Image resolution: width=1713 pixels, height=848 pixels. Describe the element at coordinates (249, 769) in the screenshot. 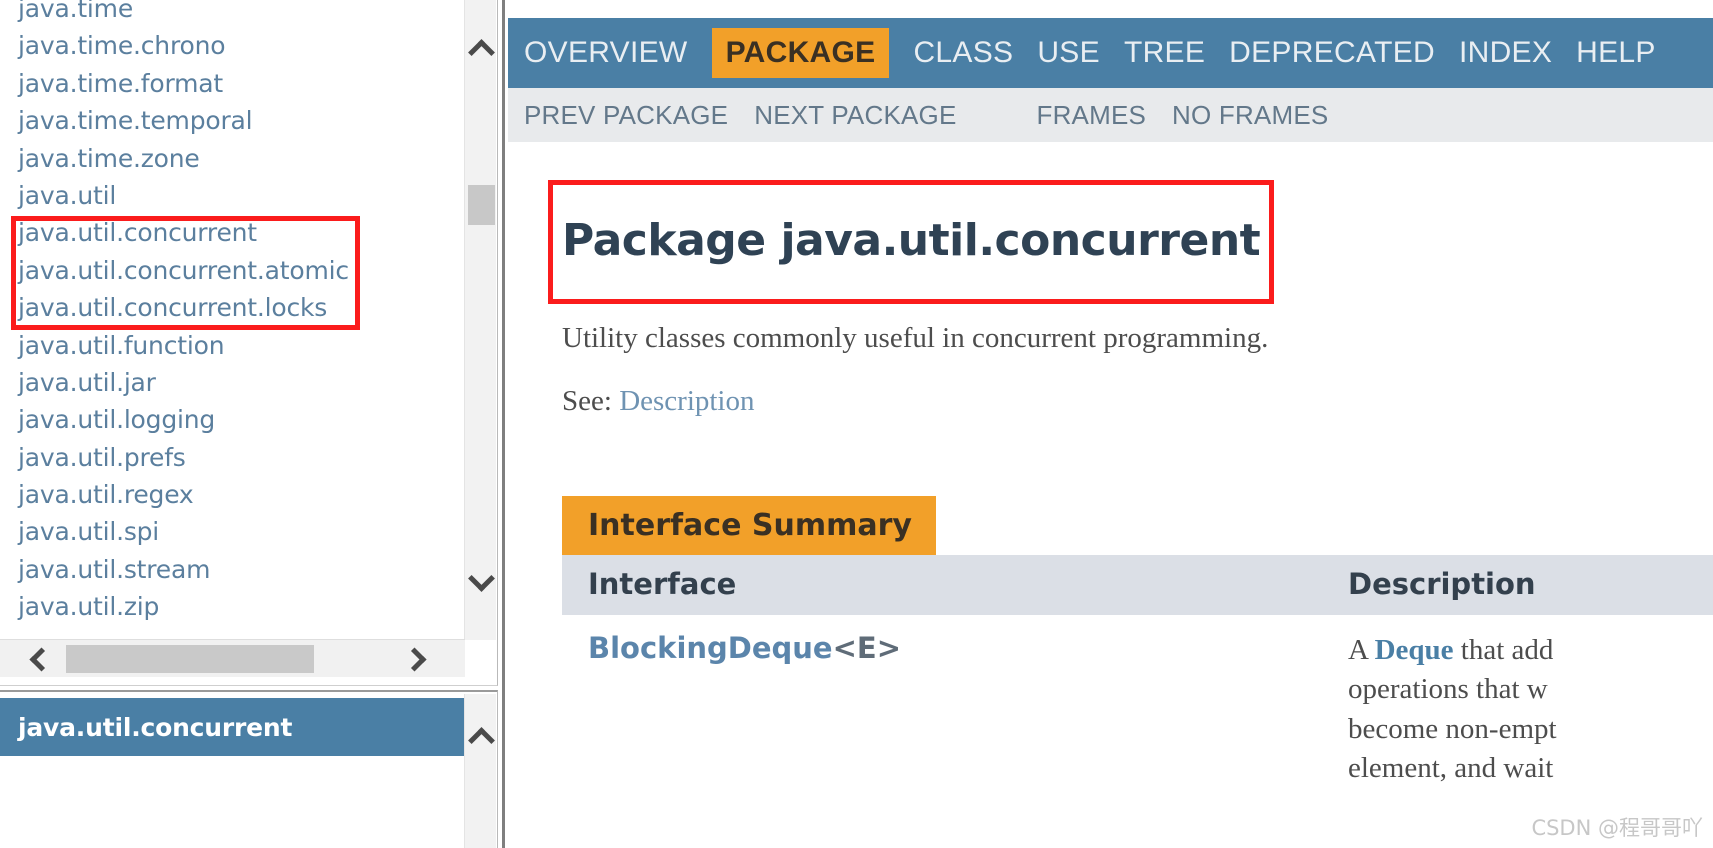

I see `selected-package-frame: java.util.concurrent` at that location.